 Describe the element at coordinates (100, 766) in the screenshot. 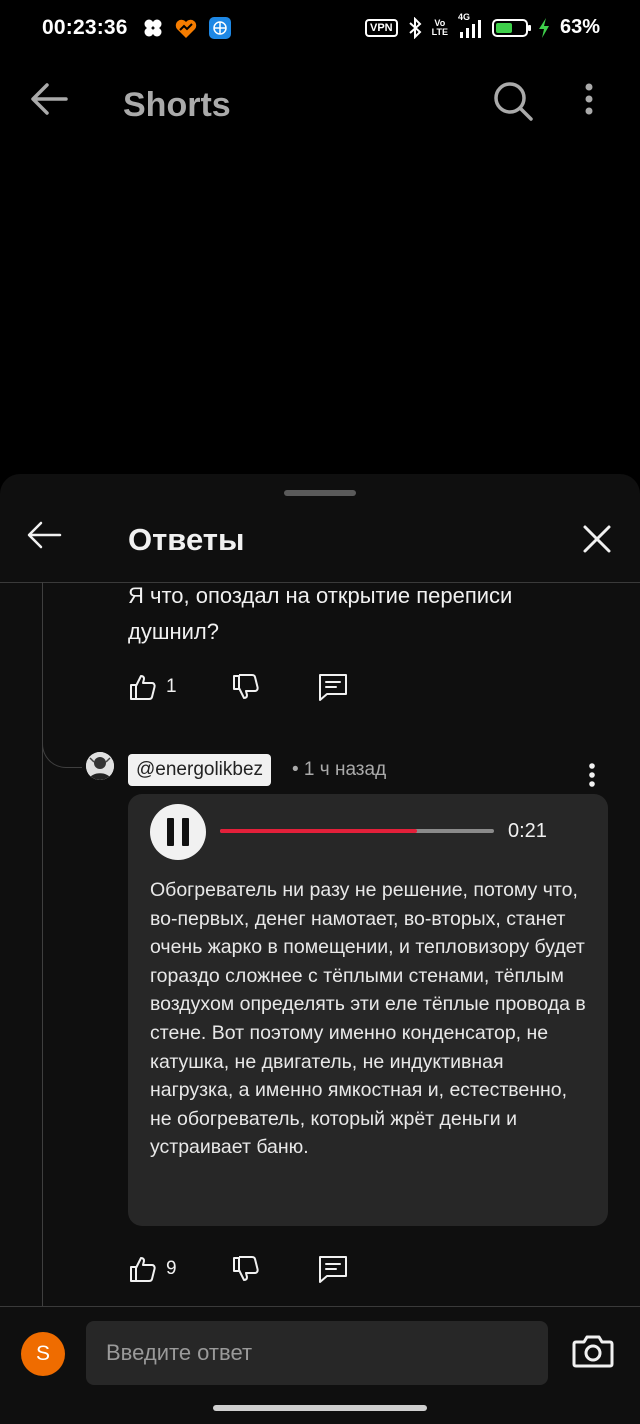

I see `avatar` at that location.